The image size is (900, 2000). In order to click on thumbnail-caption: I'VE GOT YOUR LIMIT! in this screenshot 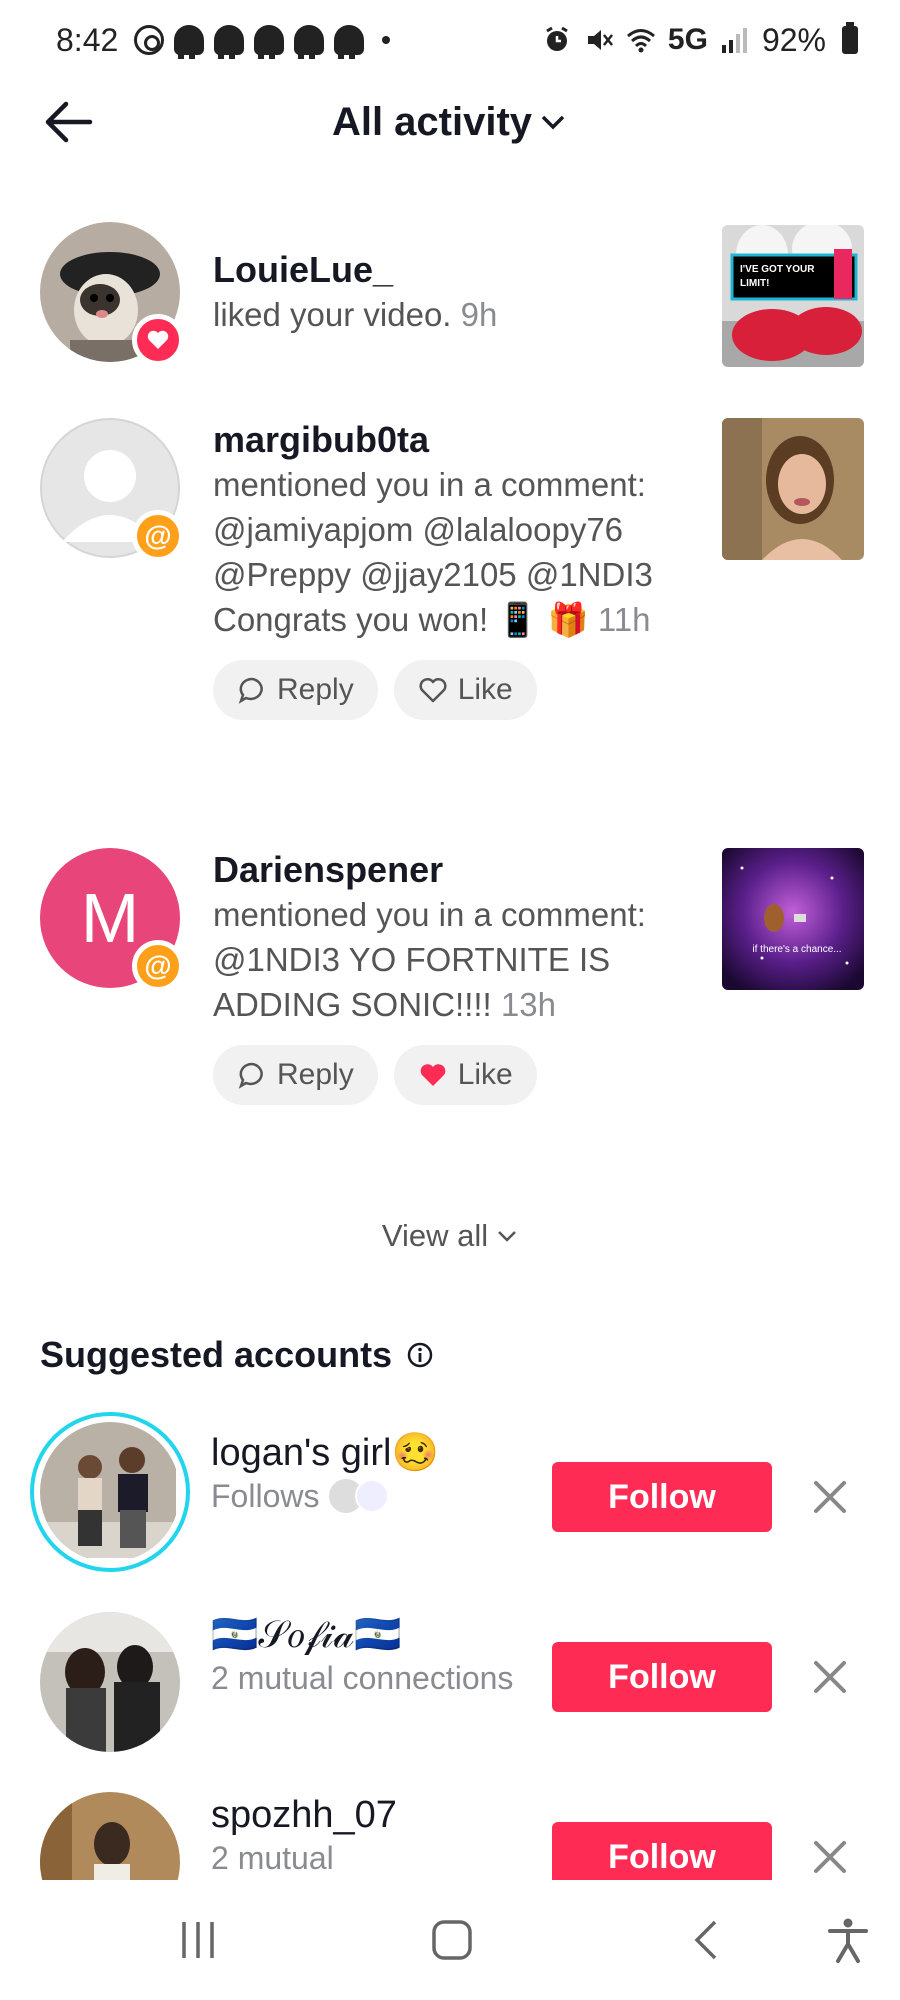, I will do `click(777, 276)`.